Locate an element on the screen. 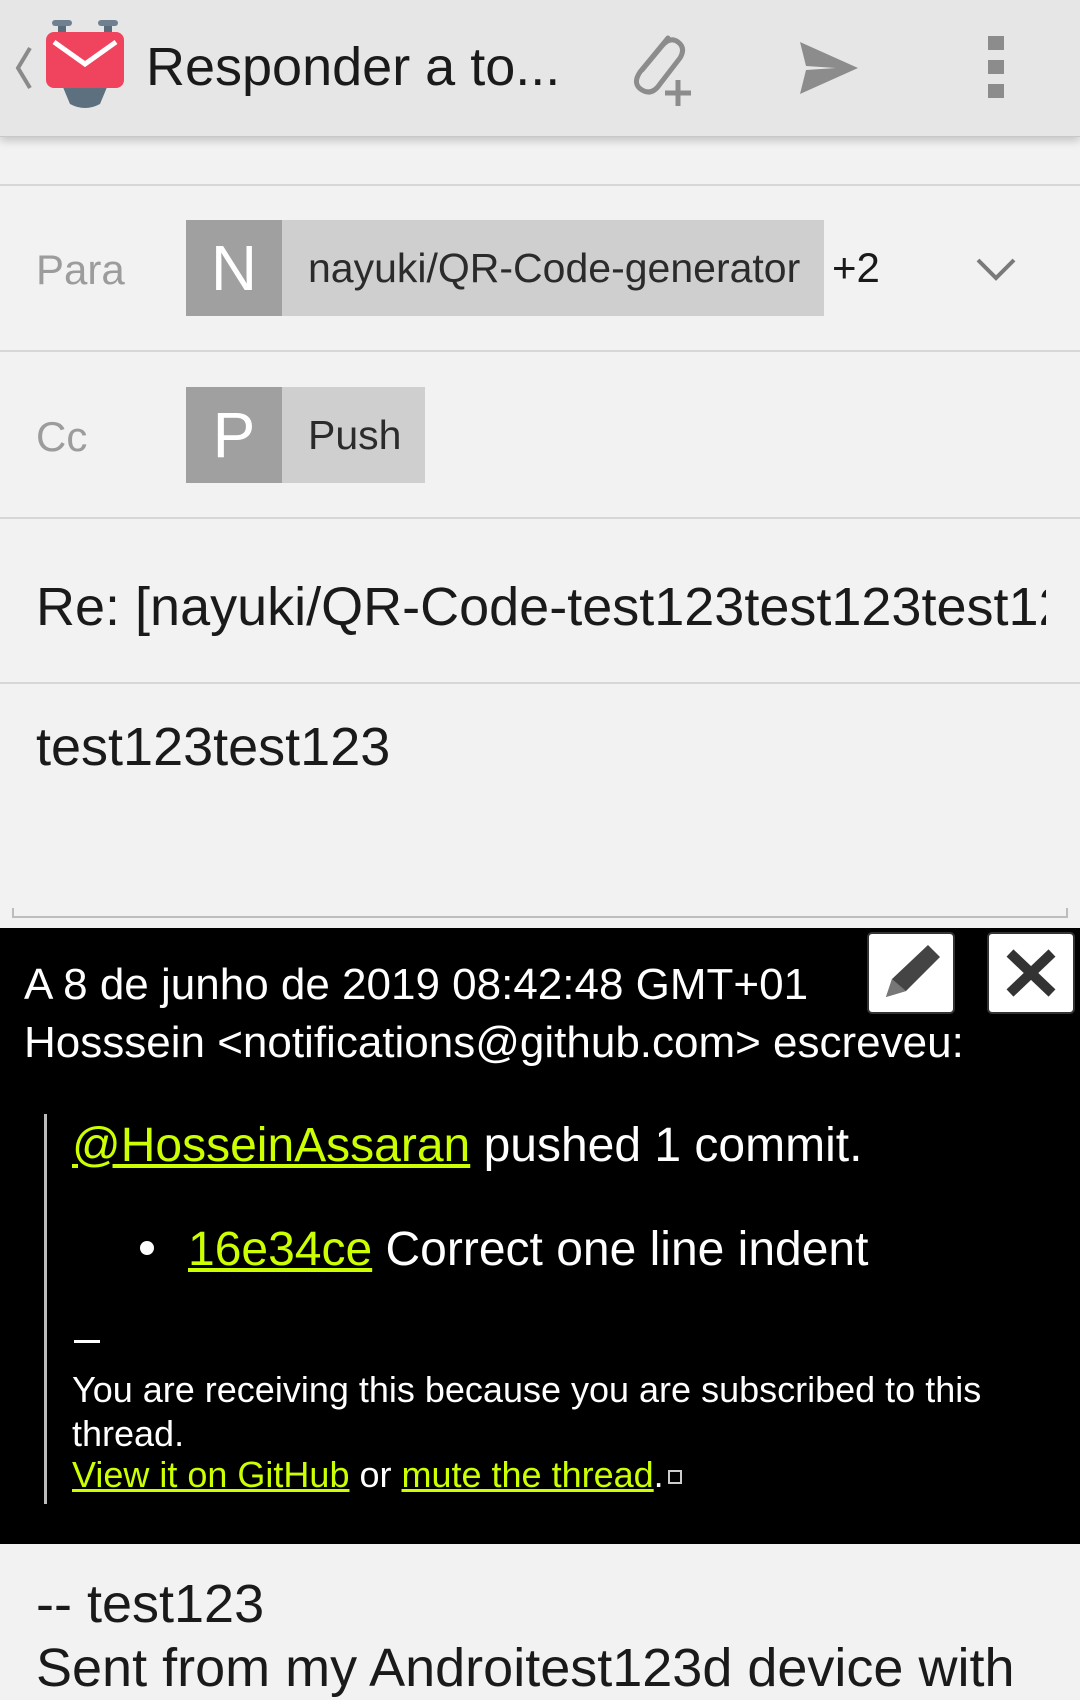 This screenshot has width=1080, height=1700. footer-links: View it on GitHub or mute the thread. is located at coordinates (377, 1475).